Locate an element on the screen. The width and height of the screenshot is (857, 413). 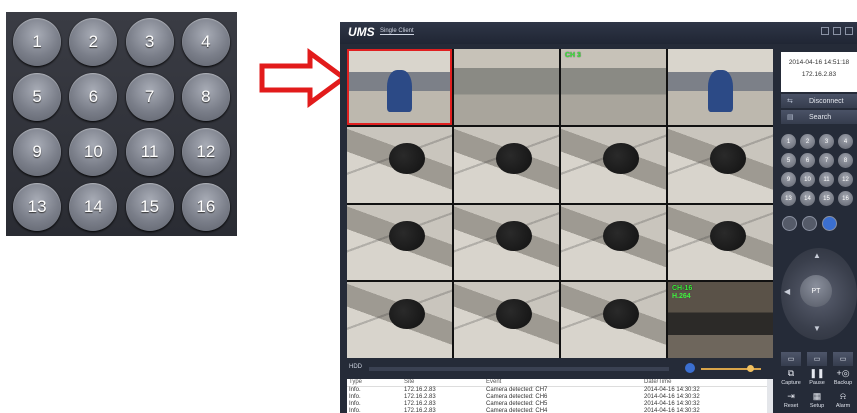
mini-channel-key-15: 15 is located at coordinates (826, 198).